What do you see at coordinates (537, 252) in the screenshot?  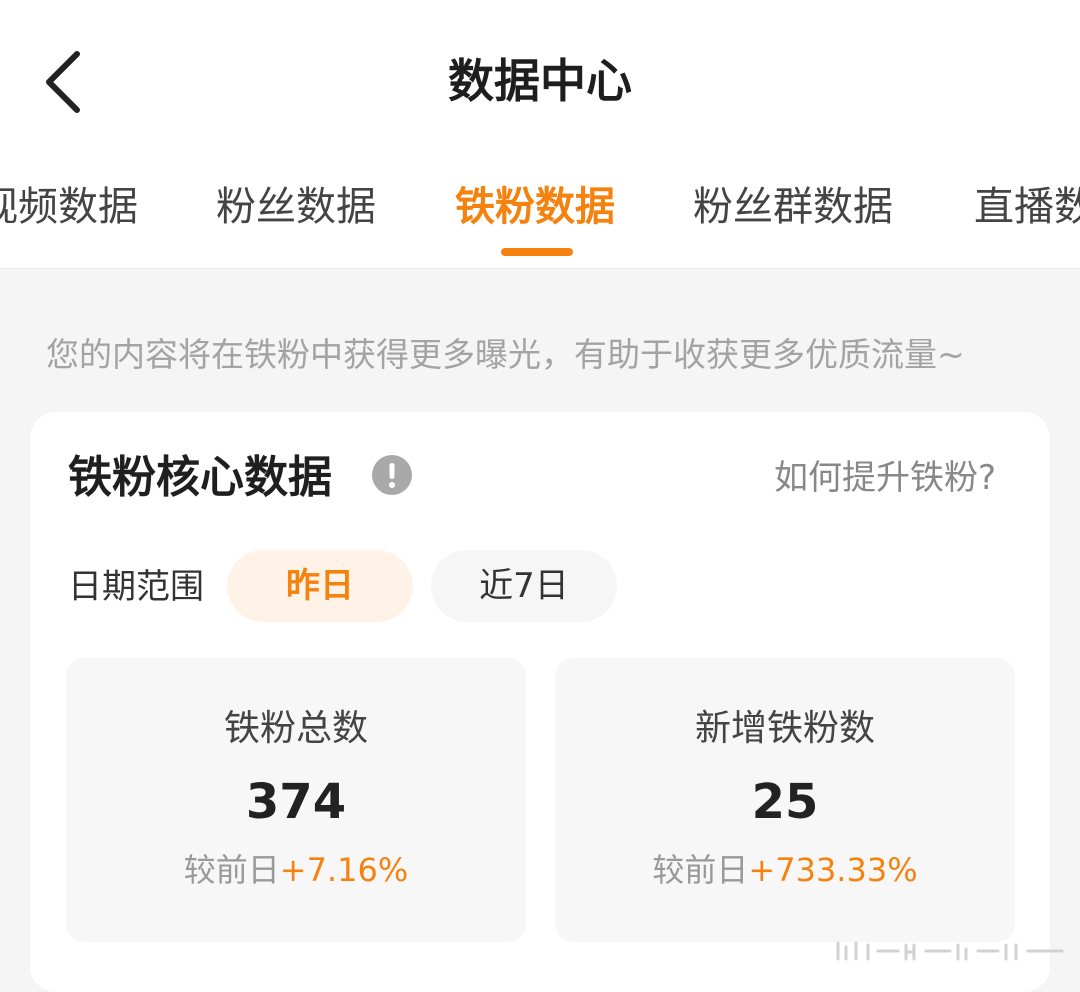 I see `active-tab-indicator` at bounding box center [537, 252].